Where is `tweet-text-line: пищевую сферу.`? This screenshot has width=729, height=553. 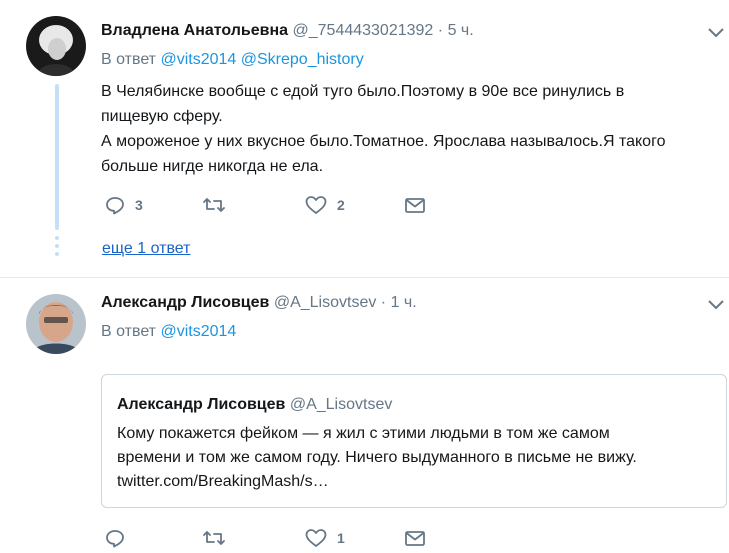 tweet-text-line: пищевую сферу. is located at coordinates (162, 116).